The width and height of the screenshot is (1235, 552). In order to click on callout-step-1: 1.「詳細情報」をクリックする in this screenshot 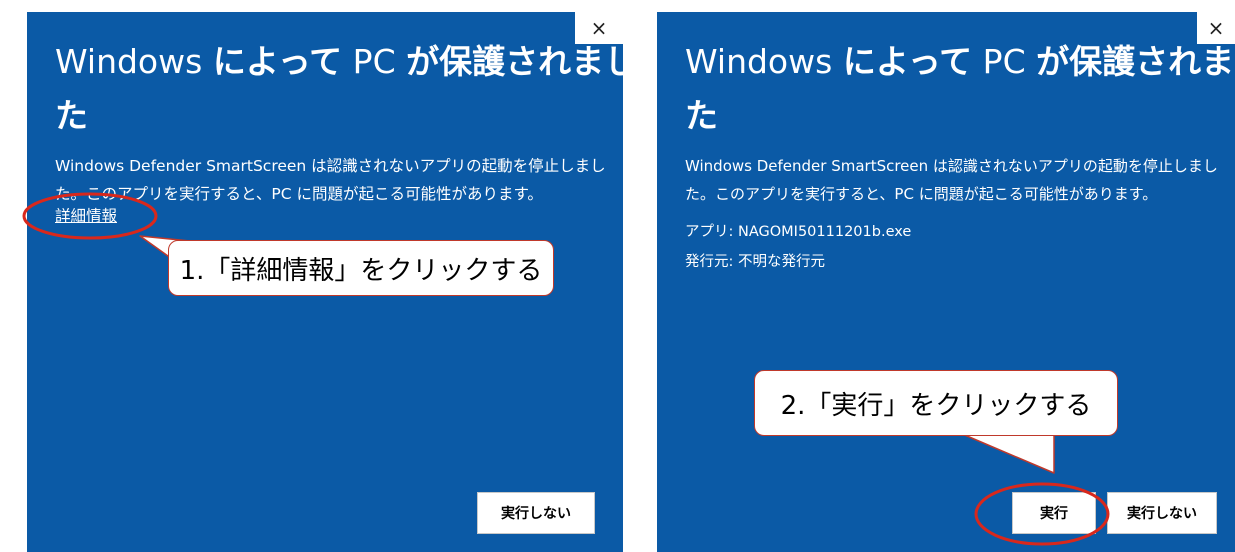, I will do `click(361, 268)`.